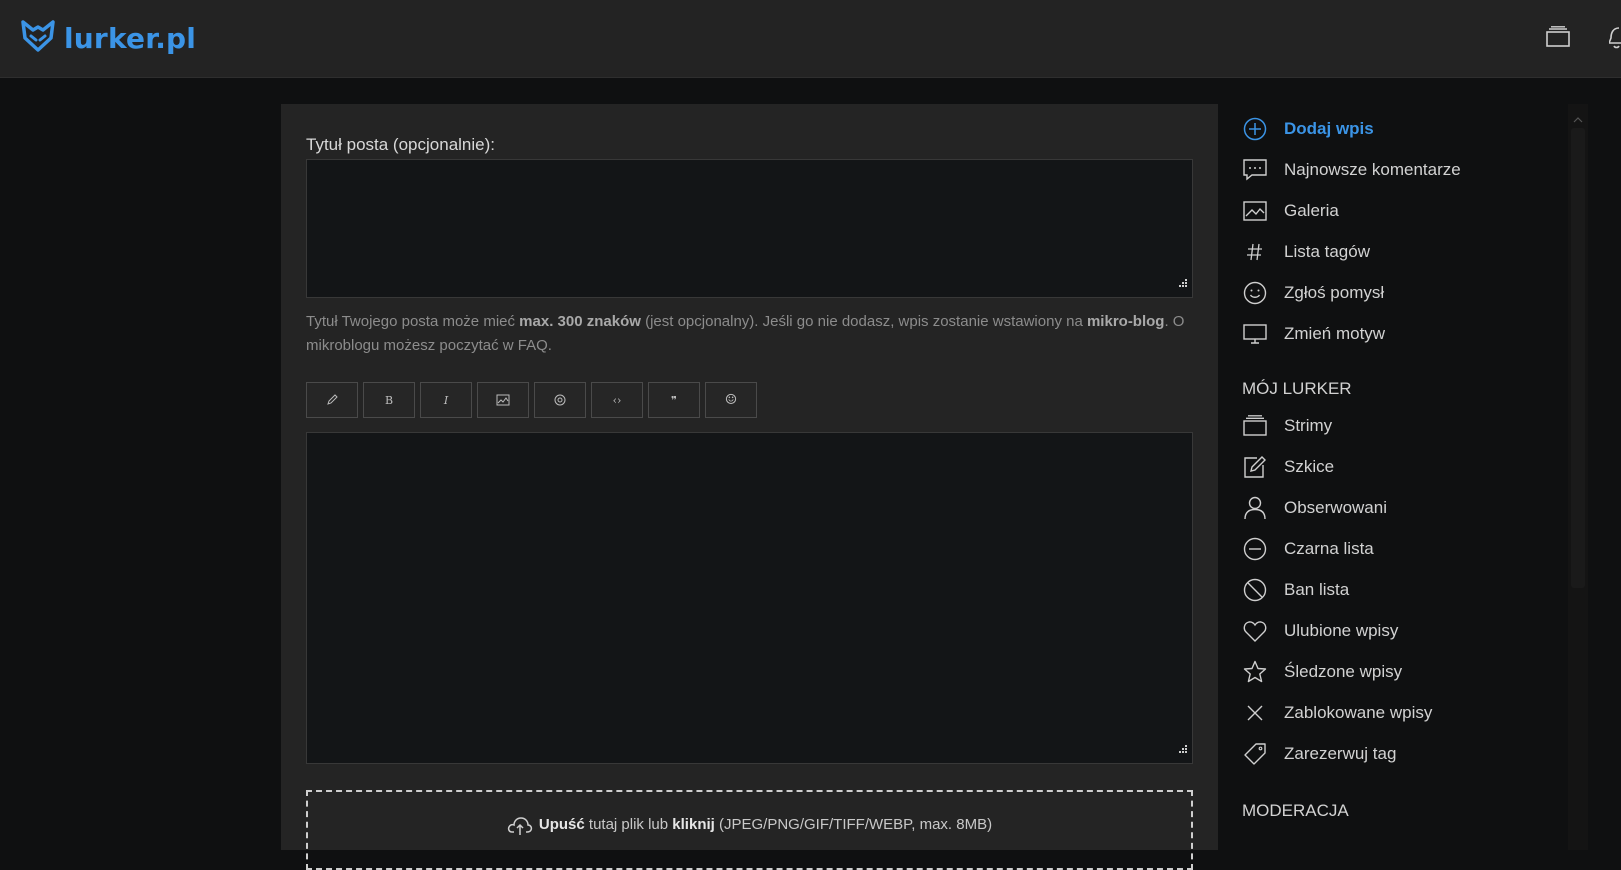 Image resolution: width=1621 pixels, height=870 pixels. Describe the element at coordinates (1311, 210) in the screenshot. I see `sidebar-item-label: Galeria` at that location.